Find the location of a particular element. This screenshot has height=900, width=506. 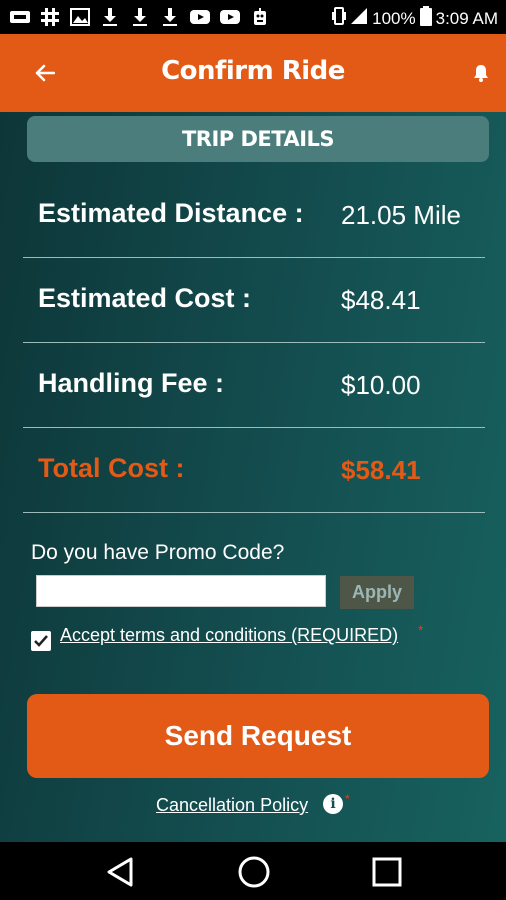

checkmark-icon is located at coordinates (41, 641).